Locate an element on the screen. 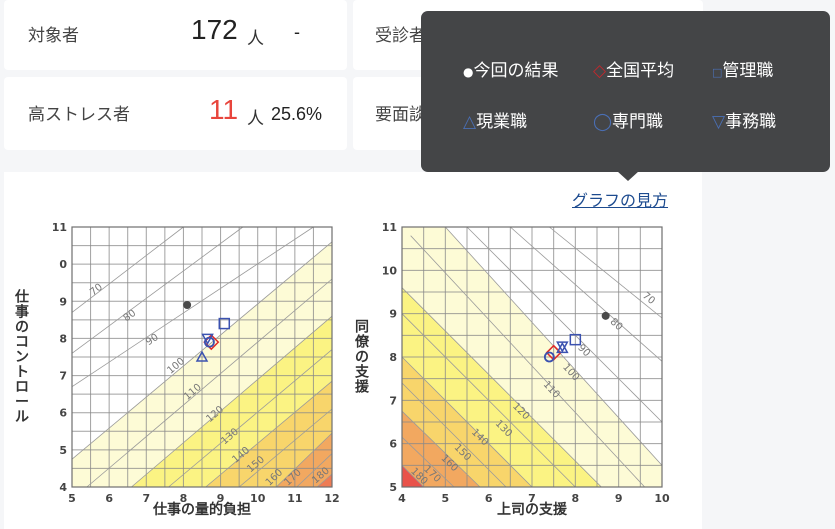 The image size is (835, 529). y-axis-label-char: 支 is located at coordinates (362, 372).